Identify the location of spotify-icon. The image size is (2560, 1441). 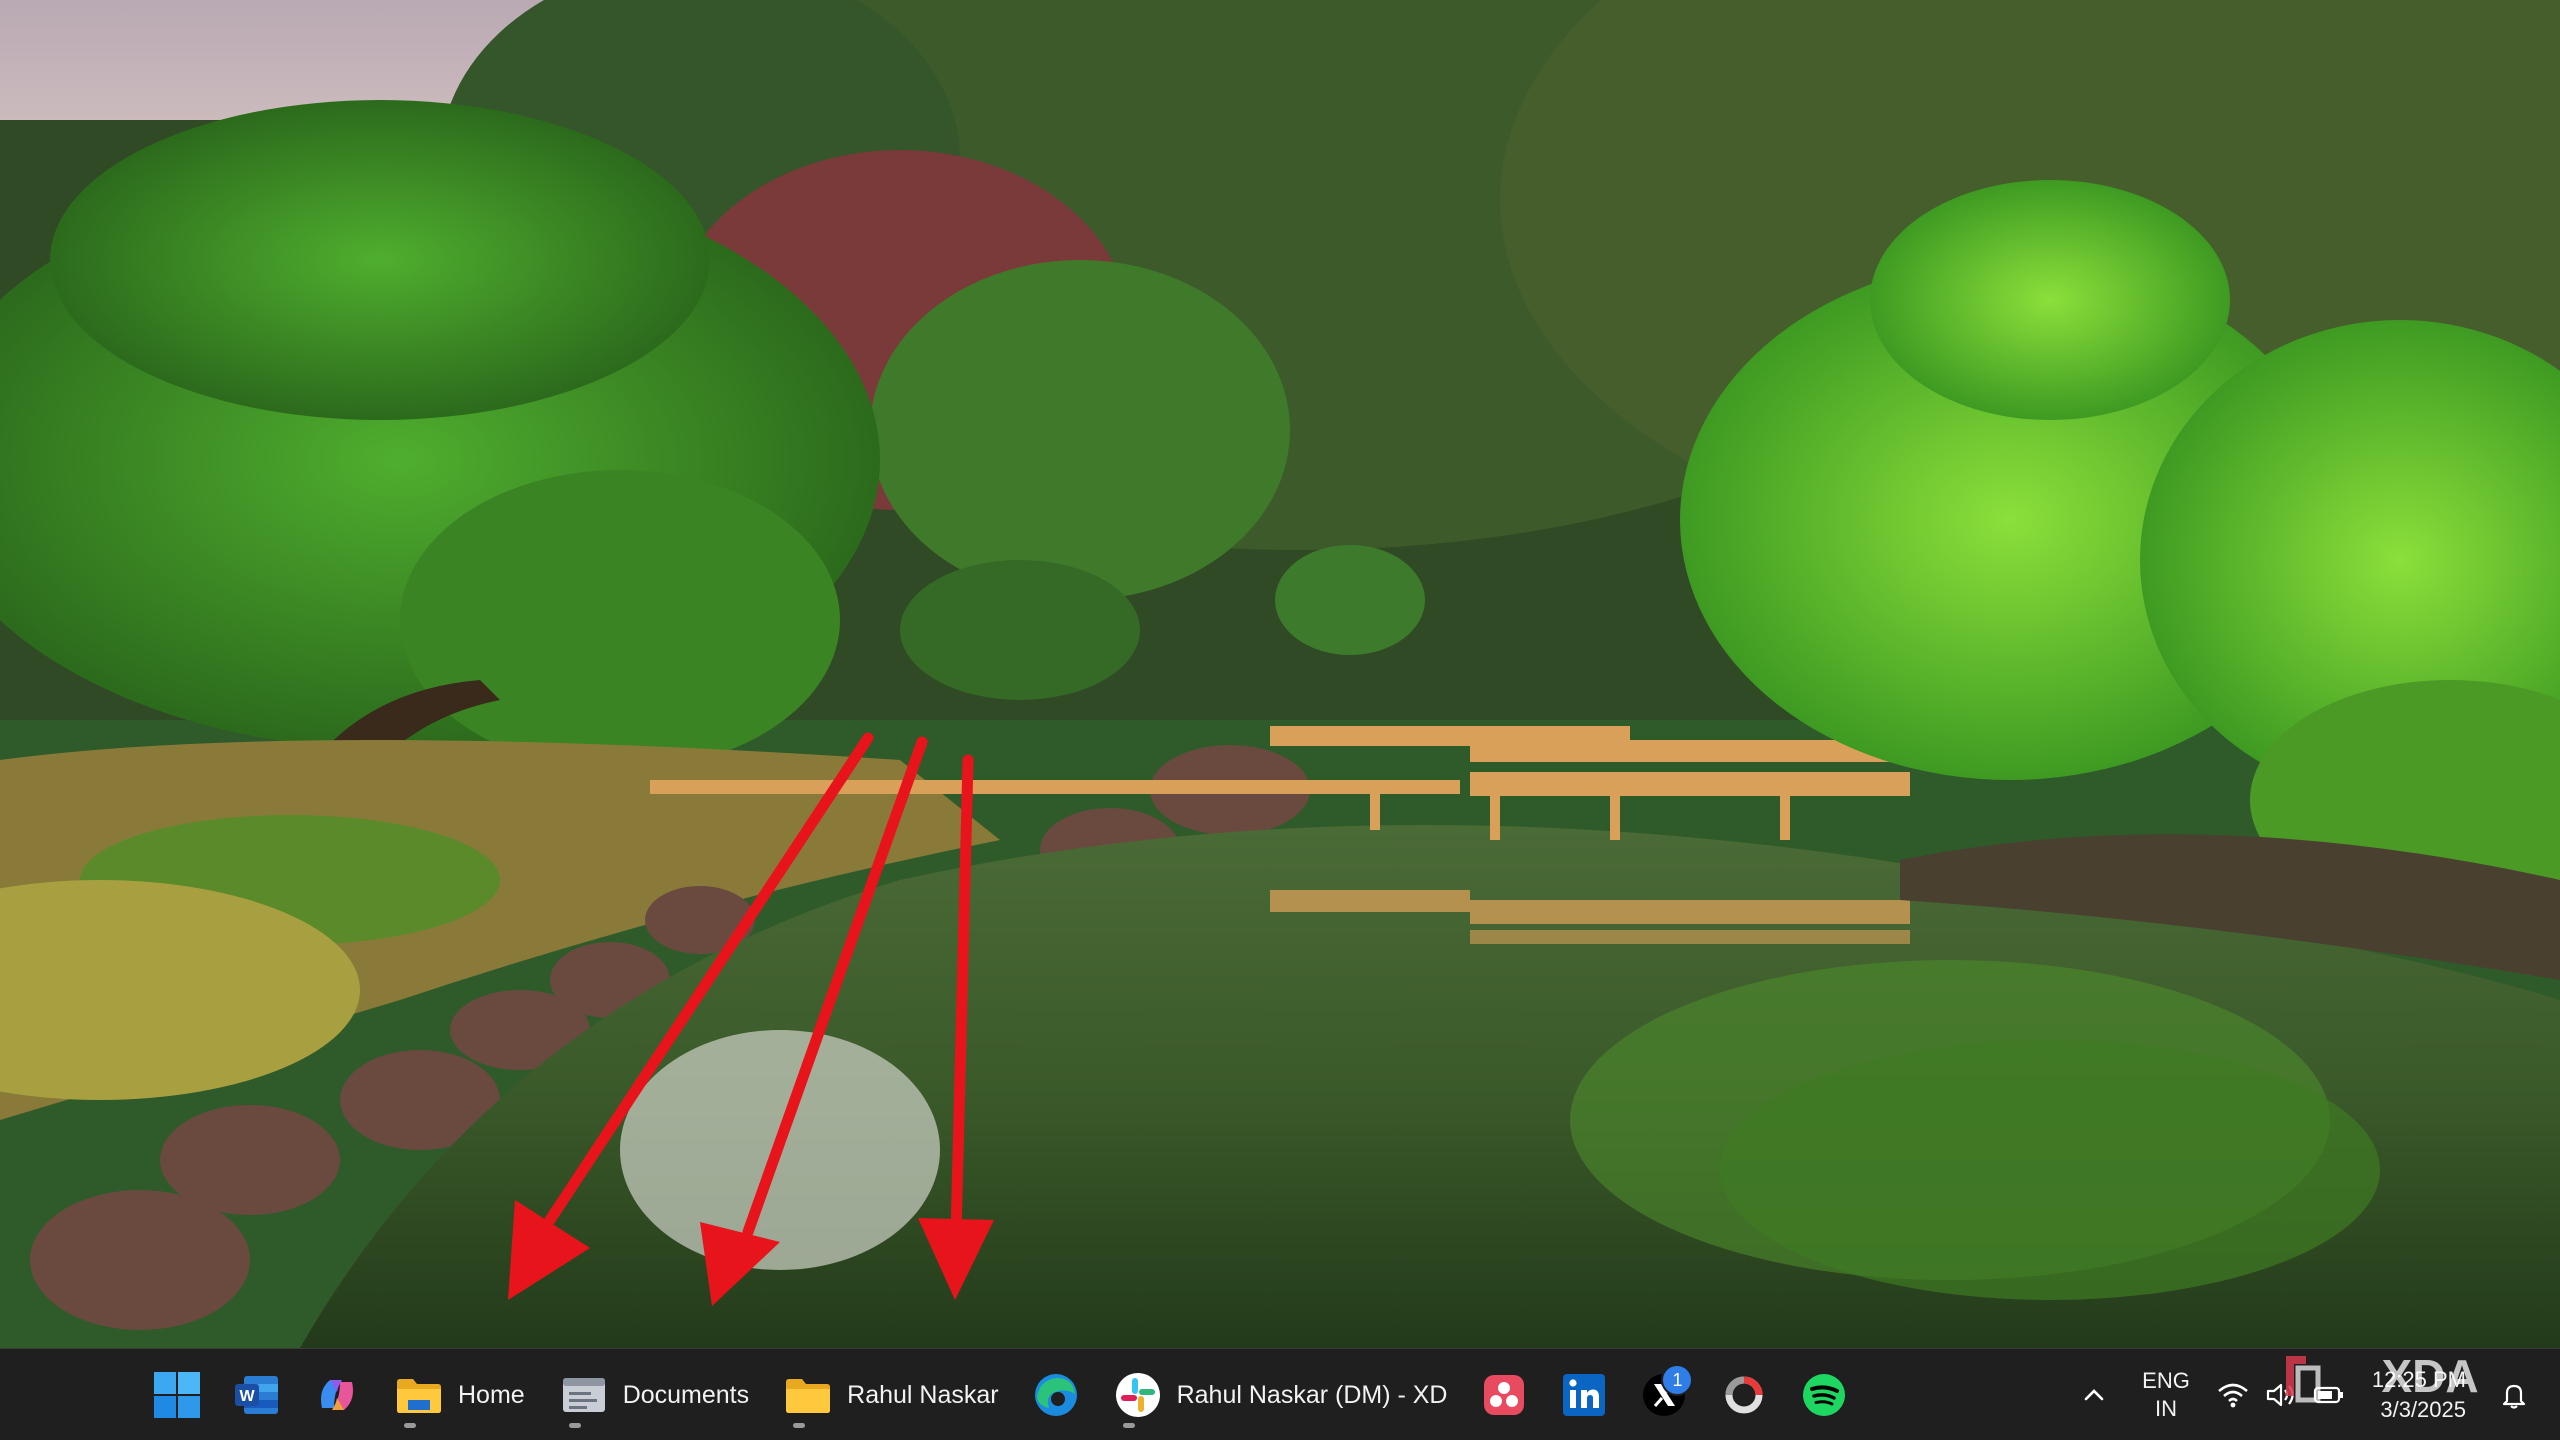
(1824, 1395).